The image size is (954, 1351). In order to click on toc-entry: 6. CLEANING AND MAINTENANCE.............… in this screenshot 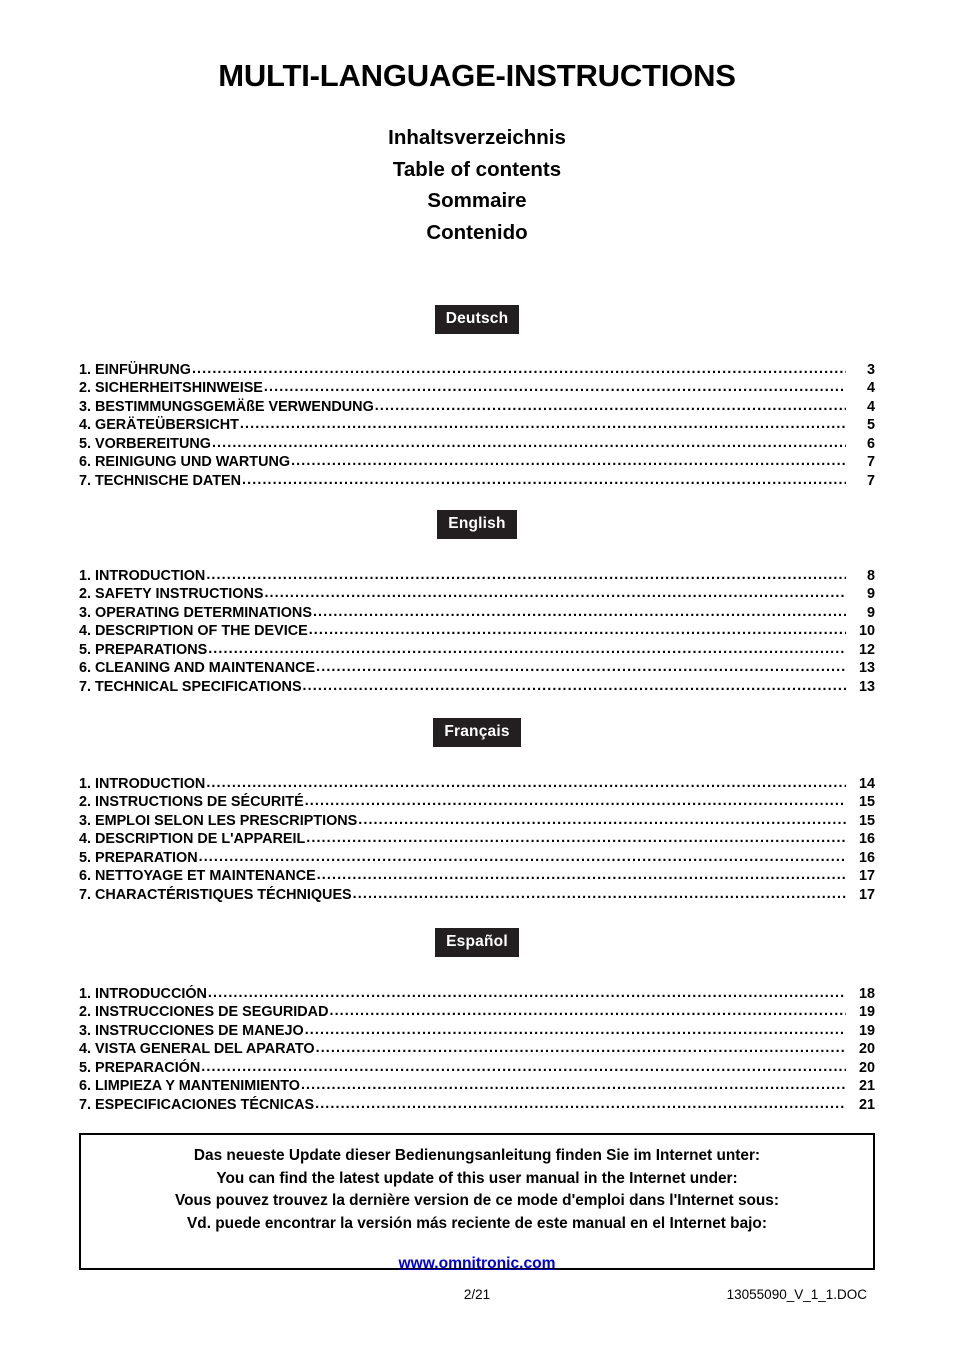, I will do `click(477, 668)`.